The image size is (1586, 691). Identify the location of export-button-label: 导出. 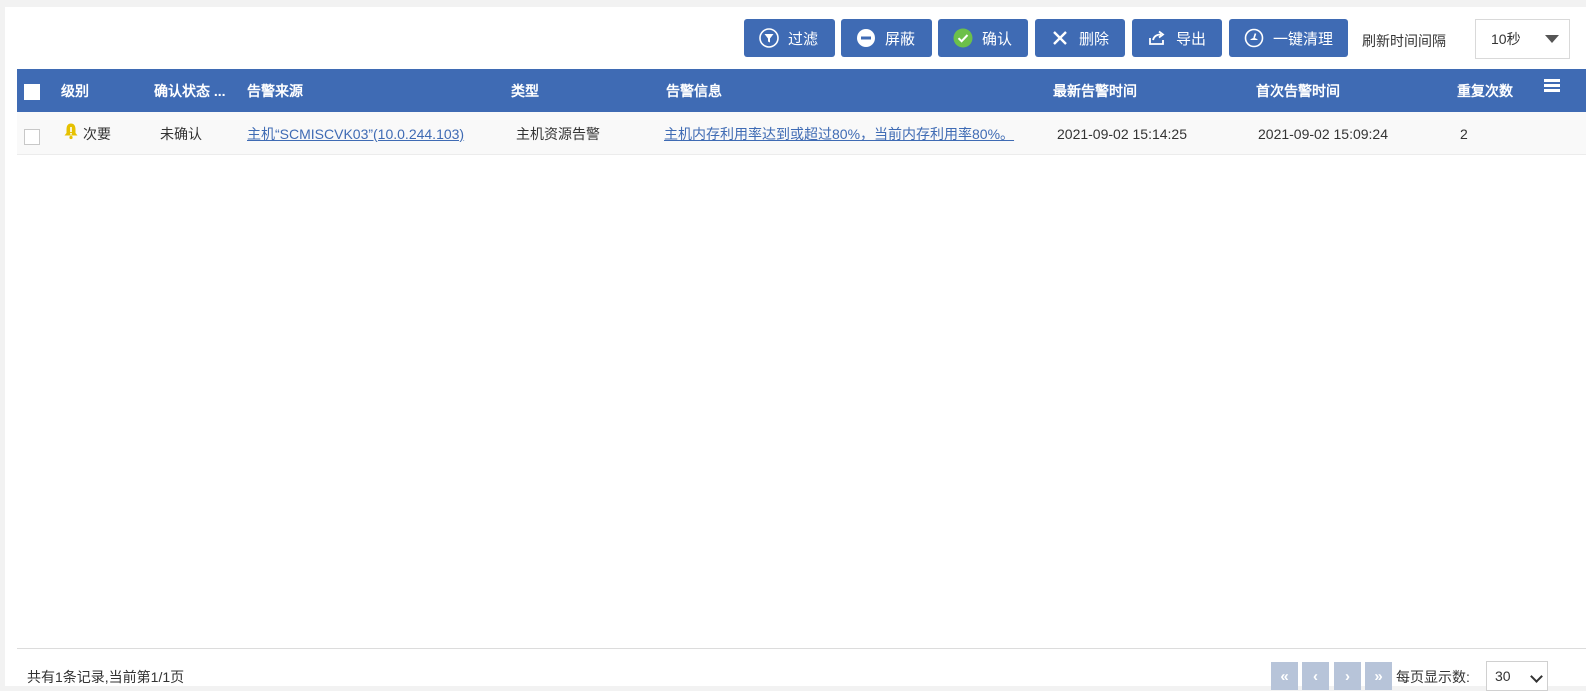
(1191, 39).